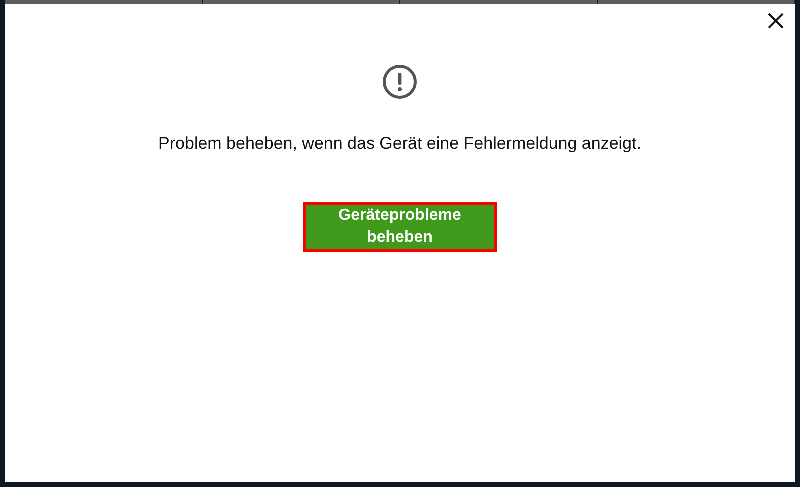  I want to click on alert-icon, so click(400, 82).